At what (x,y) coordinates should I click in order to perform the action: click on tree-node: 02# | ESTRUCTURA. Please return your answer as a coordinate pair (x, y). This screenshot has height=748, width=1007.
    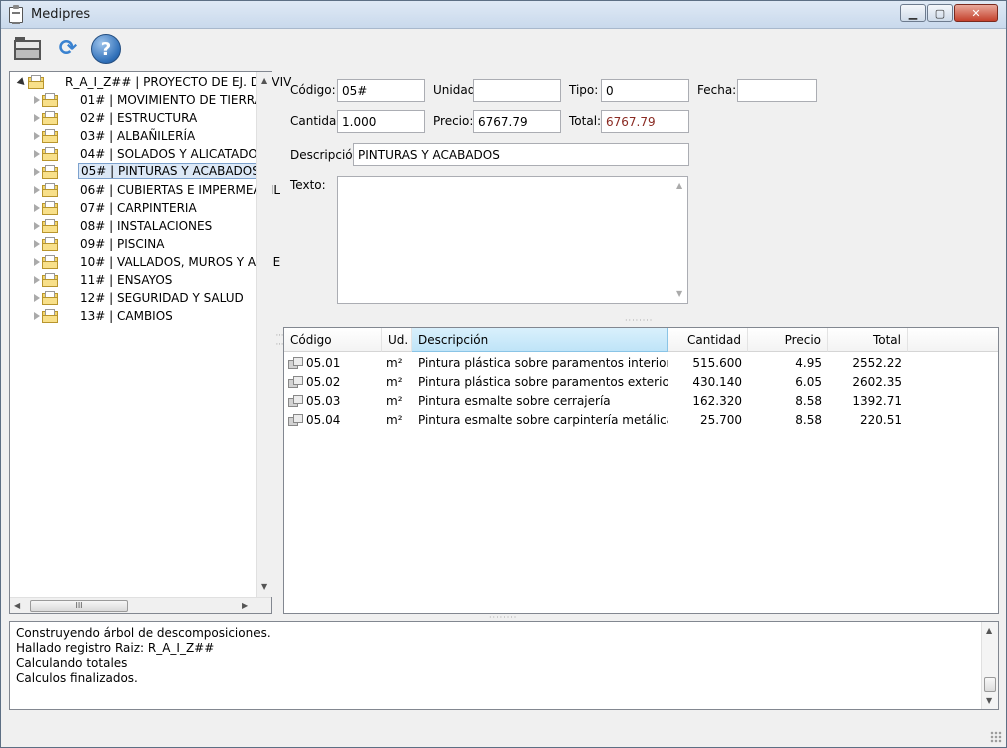
    Looking at the image, I should click on (133, 119).